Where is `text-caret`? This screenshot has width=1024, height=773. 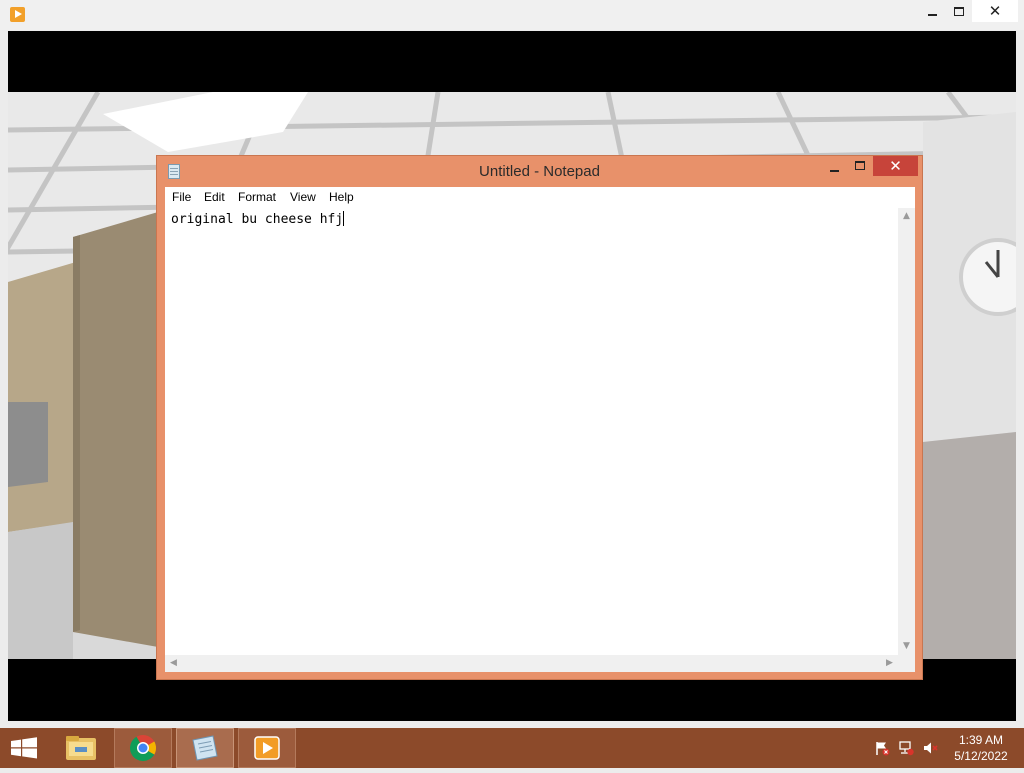 text-caret is located at coordinates (344, 218).